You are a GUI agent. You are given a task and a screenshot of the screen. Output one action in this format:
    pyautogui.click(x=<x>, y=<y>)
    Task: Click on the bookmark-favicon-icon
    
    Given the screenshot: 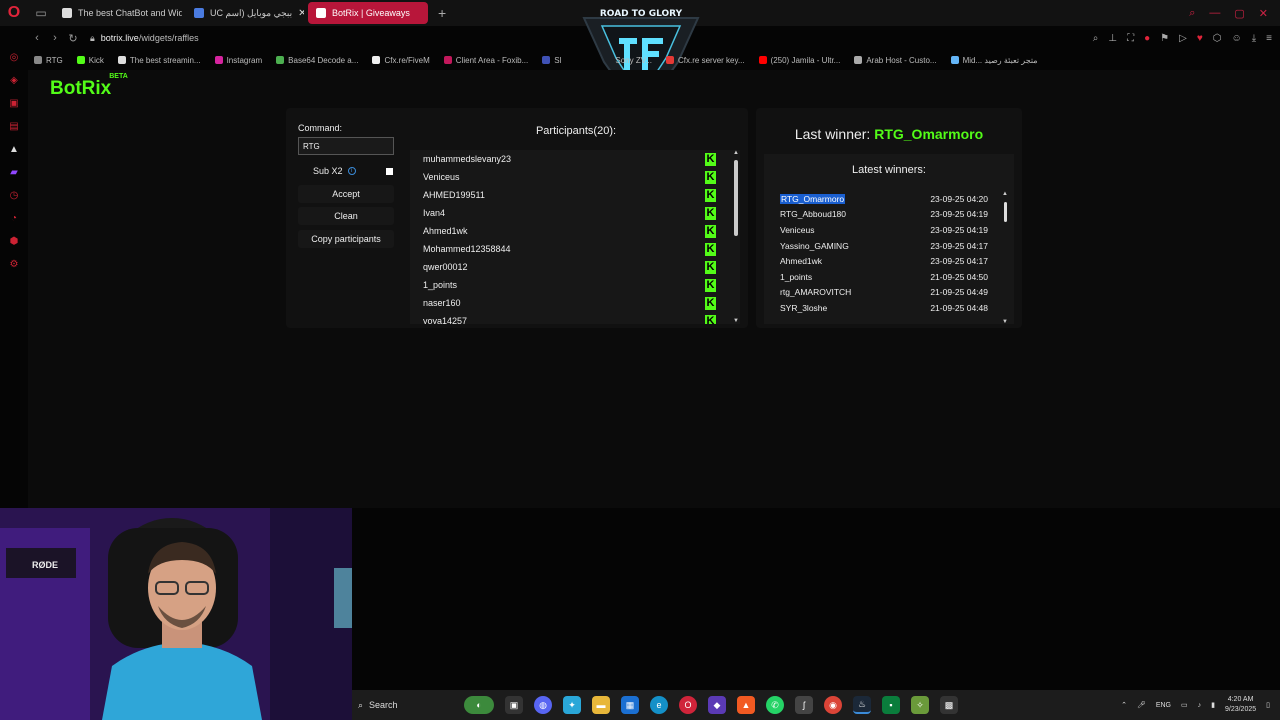 What is the action you would take?
    pyautogui.click(x=280, y=60)
    